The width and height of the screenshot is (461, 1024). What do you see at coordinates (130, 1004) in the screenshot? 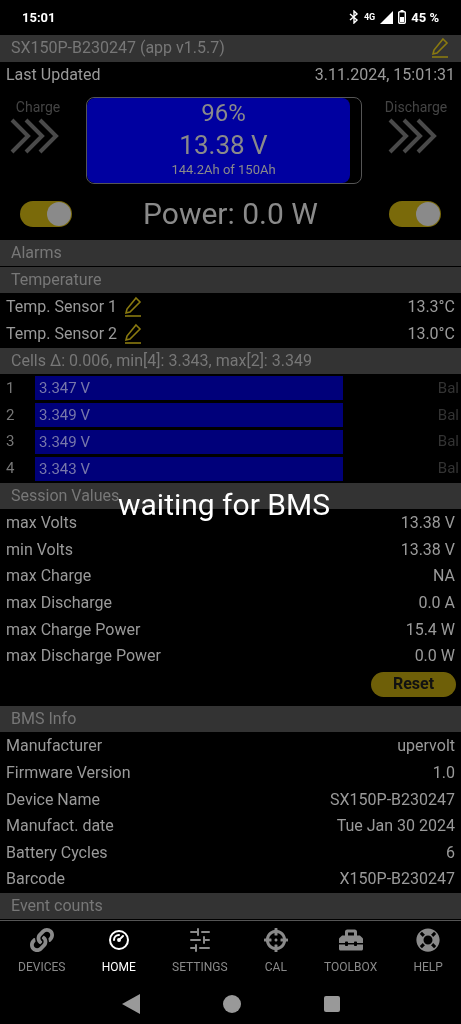
I see `back-icon` at bounding box center [130, 1004].